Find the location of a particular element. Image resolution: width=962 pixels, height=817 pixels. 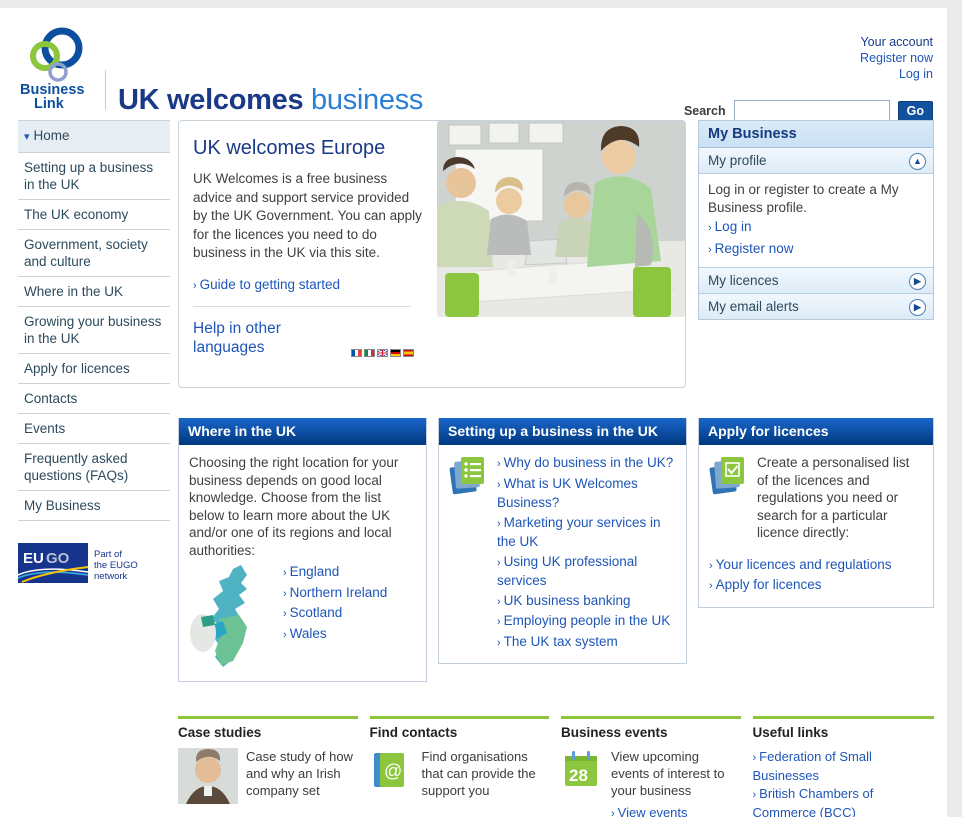

link-england: › England is located at coordinates (311, 571).